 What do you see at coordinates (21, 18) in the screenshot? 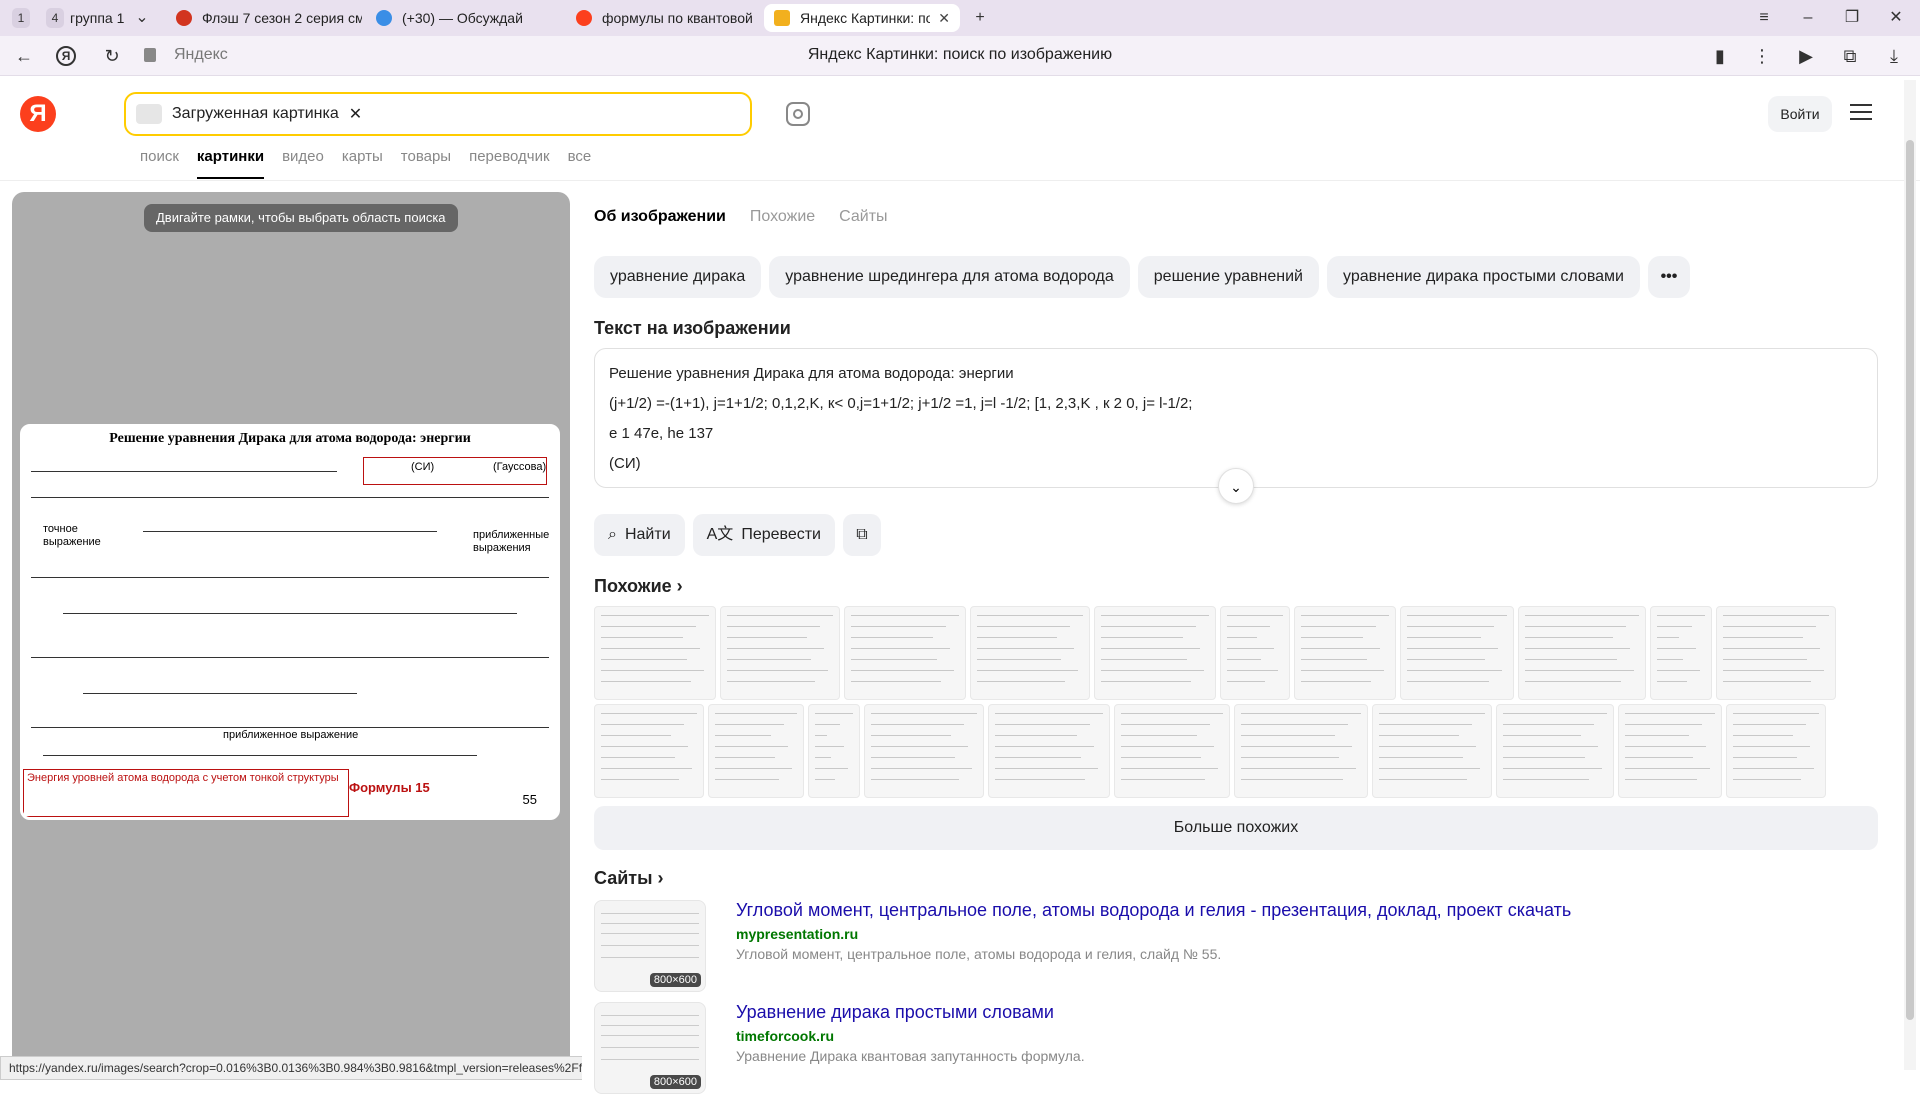
I see `tab-group-counter: 1` at bounding box center [21, 18].